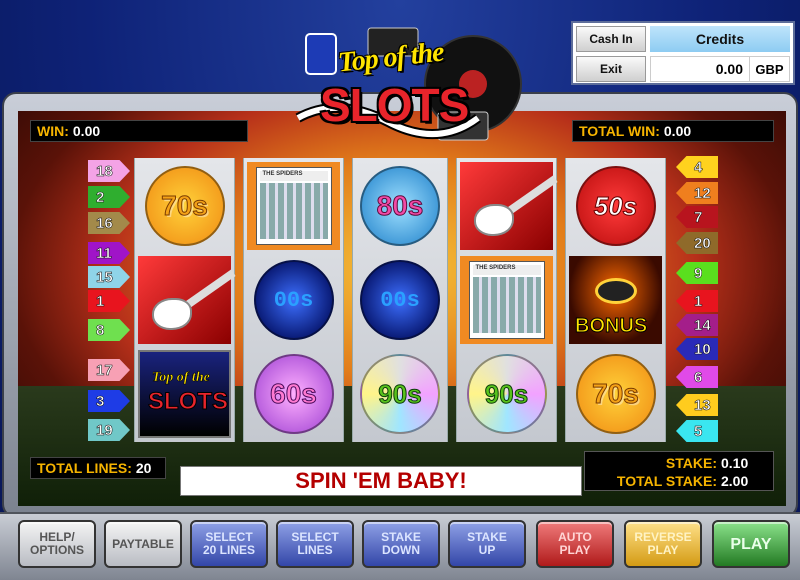  What do you see at coordinates (109, 430) in the screenshot?
I see `line-marker: 19` at bounding box center [109, 430].